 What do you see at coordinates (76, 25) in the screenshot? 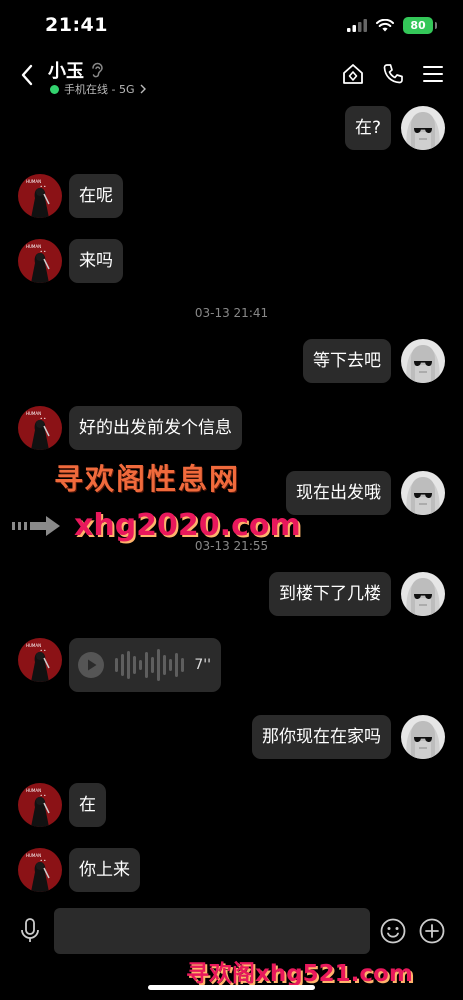
I see `status-time: 21:41` at bounding box center [76, 25].